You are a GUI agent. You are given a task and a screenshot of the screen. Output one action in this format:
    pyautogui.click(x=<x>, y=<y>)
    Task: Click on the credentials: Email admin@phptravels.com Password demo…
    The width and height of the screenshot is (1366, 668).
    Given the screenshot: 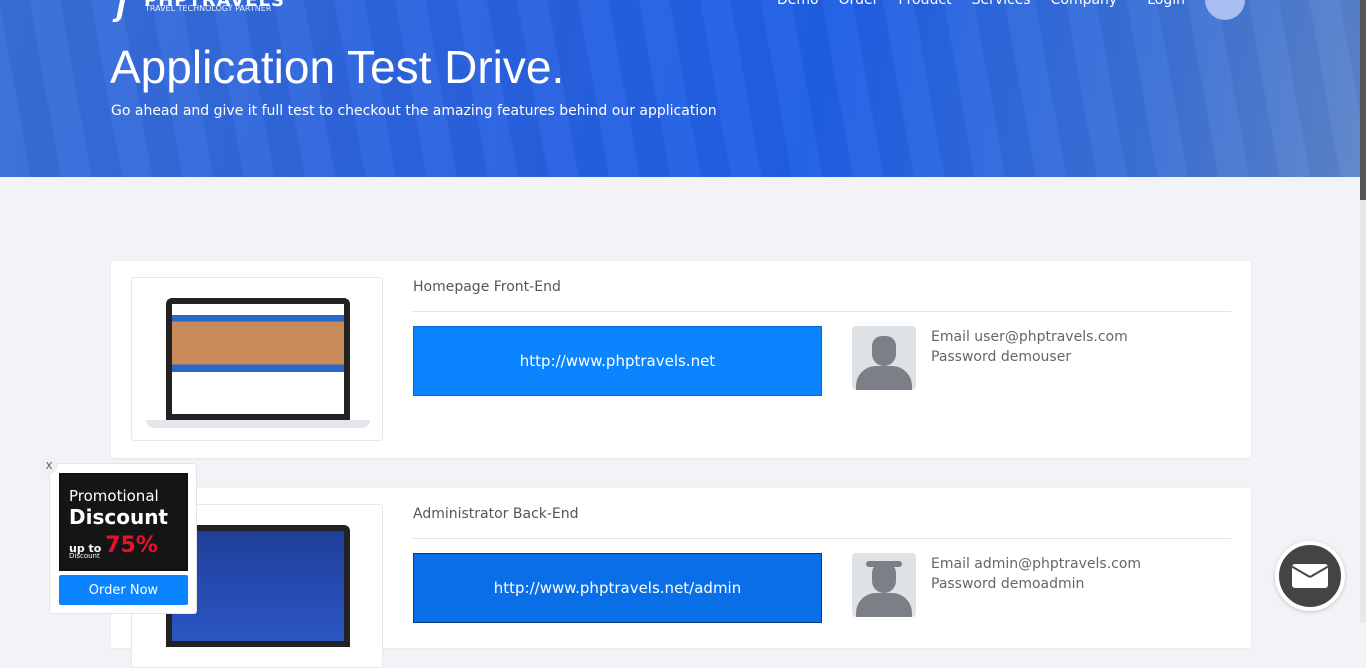 What is the action you would take?
    pyautogui.click(x=1036, y=574)
    